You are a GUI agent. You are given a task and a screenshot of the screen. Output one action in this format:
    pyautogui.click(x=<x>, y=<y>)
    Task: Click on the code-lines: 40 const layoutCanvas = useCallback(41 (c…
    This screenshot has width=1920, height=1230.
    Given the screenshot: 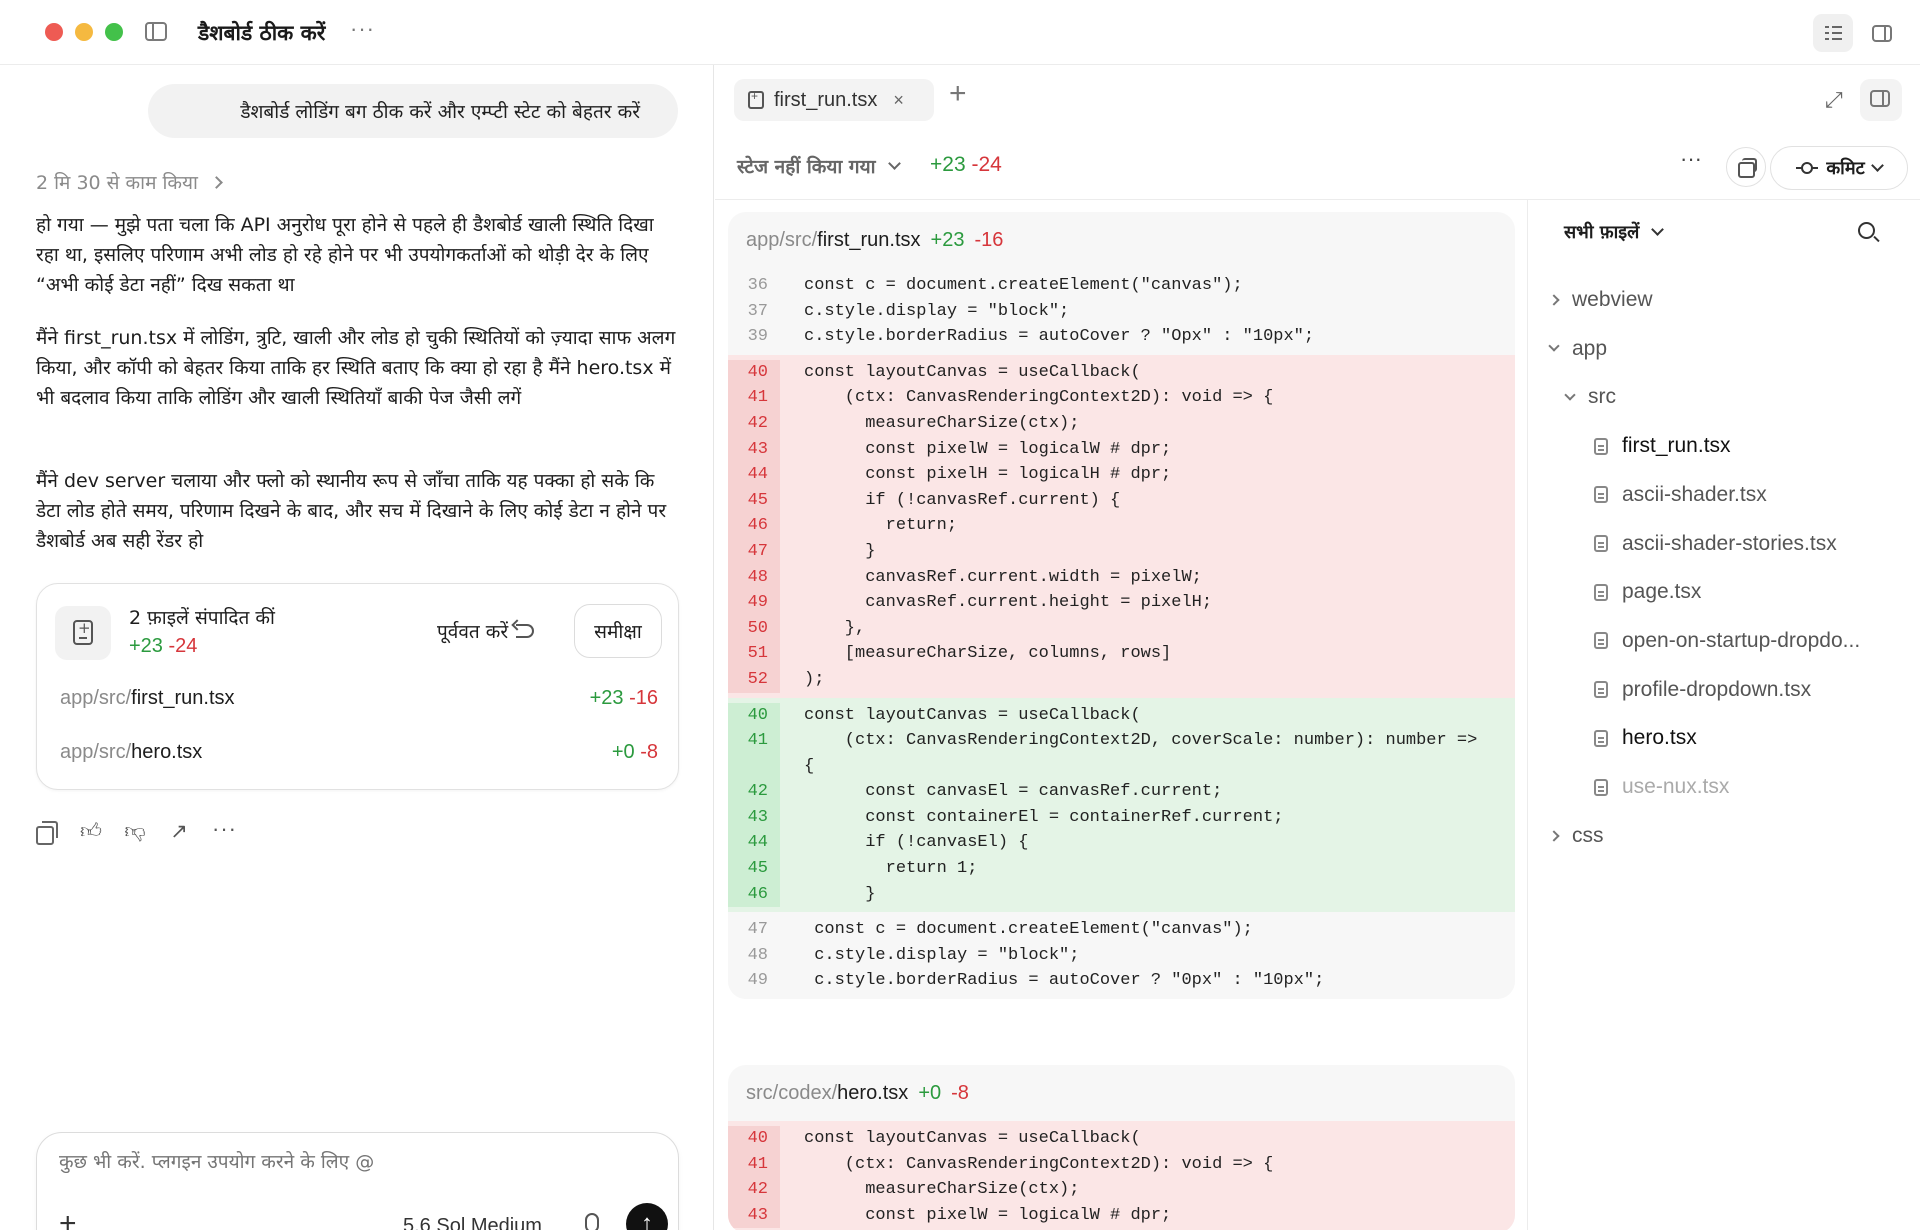 What is the action you would take?
    pyautogui.click(x=1121, y=1175)
    